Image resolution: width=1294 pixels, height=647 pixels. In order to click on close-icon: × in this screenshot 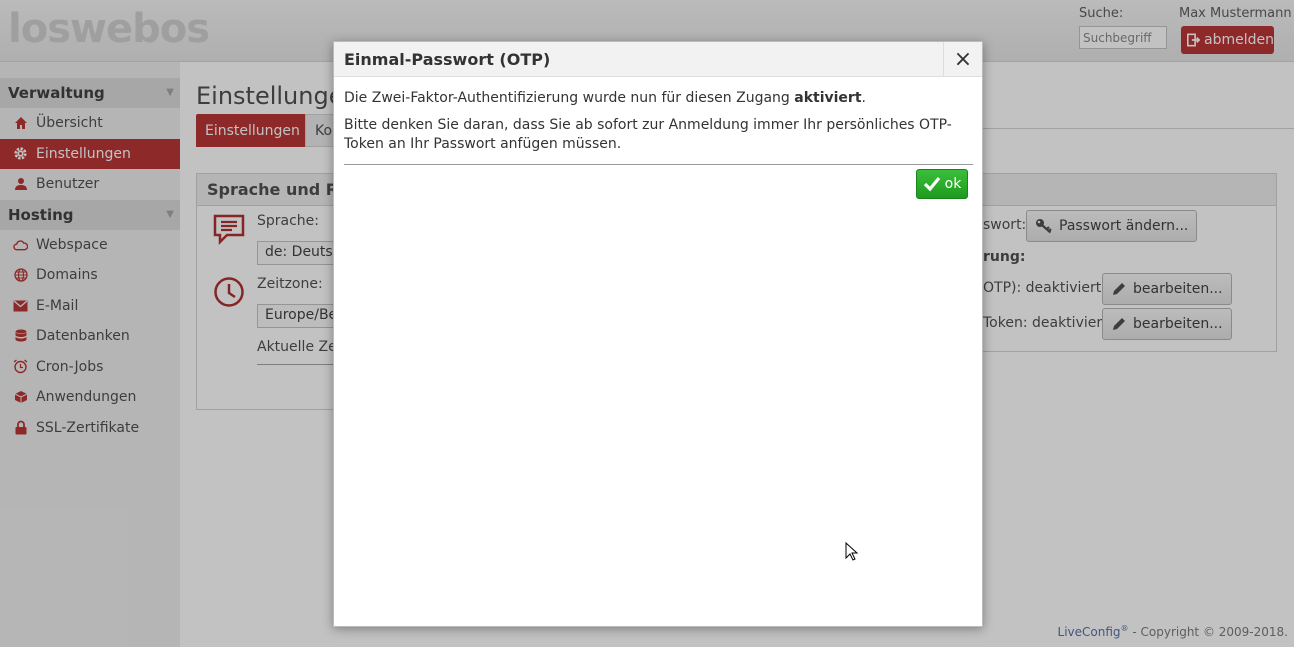, I will do `click(963, 59)`.